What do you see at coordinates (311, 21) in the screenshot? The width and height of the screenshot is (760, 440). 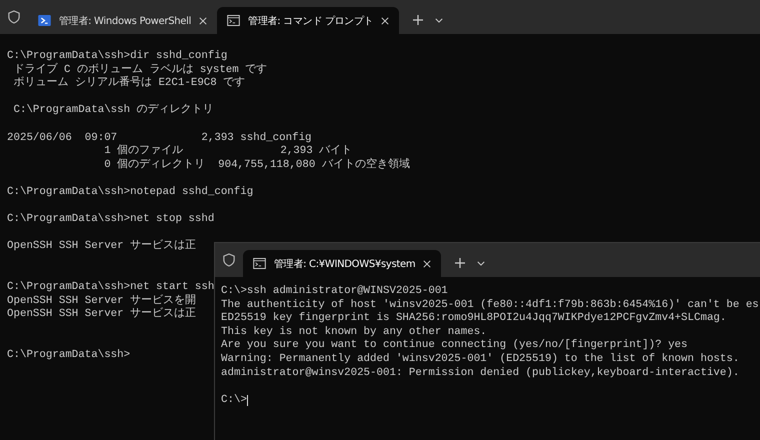 I see `tab-title: 管理者: コマンド プロンプト` at bounding box center [311, 21].